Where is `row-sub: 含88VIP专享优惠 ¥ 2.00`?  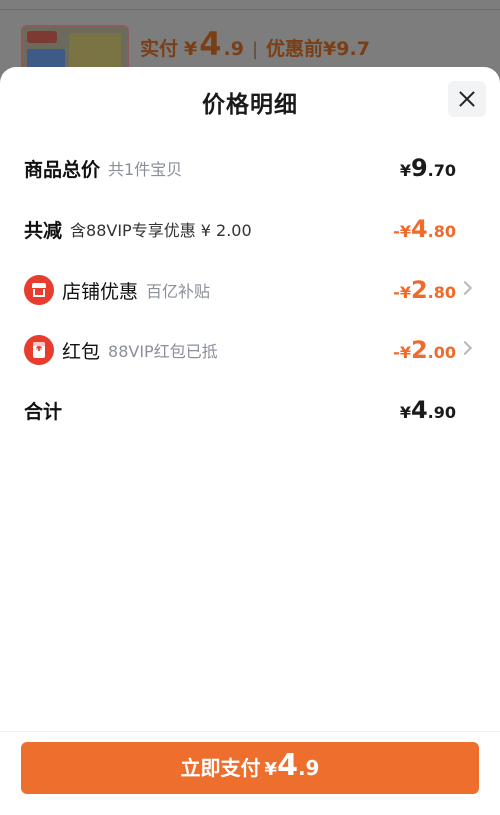 row-sub: 含88VIP专享优惠 ¥ 2.00 is located at coordinates (161, 230).